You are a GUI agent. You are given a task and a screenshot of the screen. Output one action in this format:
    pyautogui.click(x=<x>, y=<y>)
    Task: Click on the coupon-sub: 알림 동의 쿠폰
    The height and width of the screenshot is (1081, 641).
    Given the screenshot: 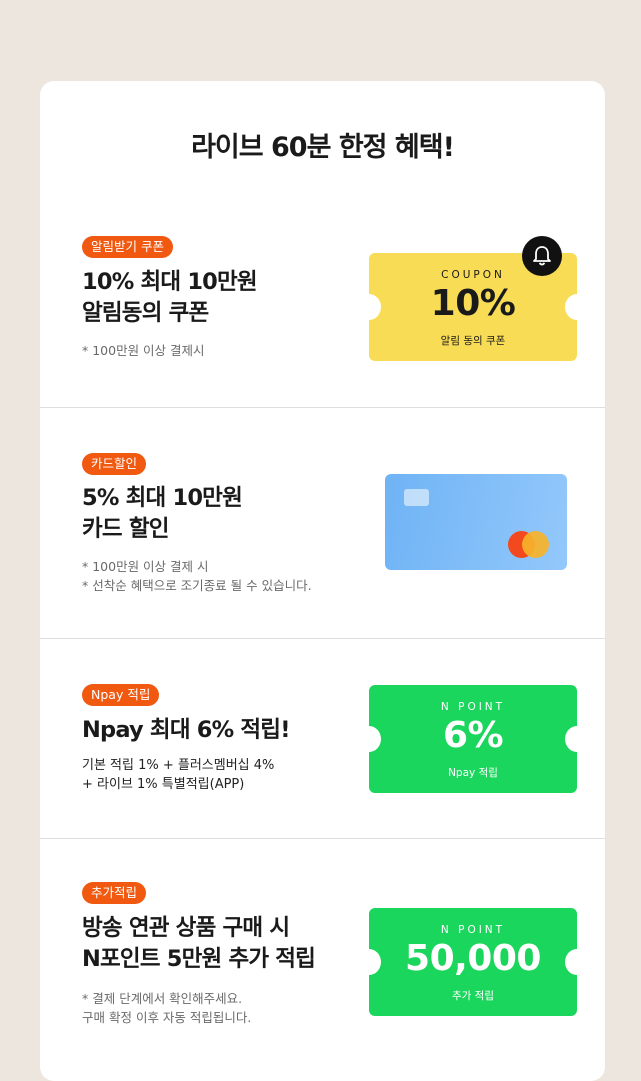 What is the action you would take?
    pyautogui.click(x=473, y=341)
    